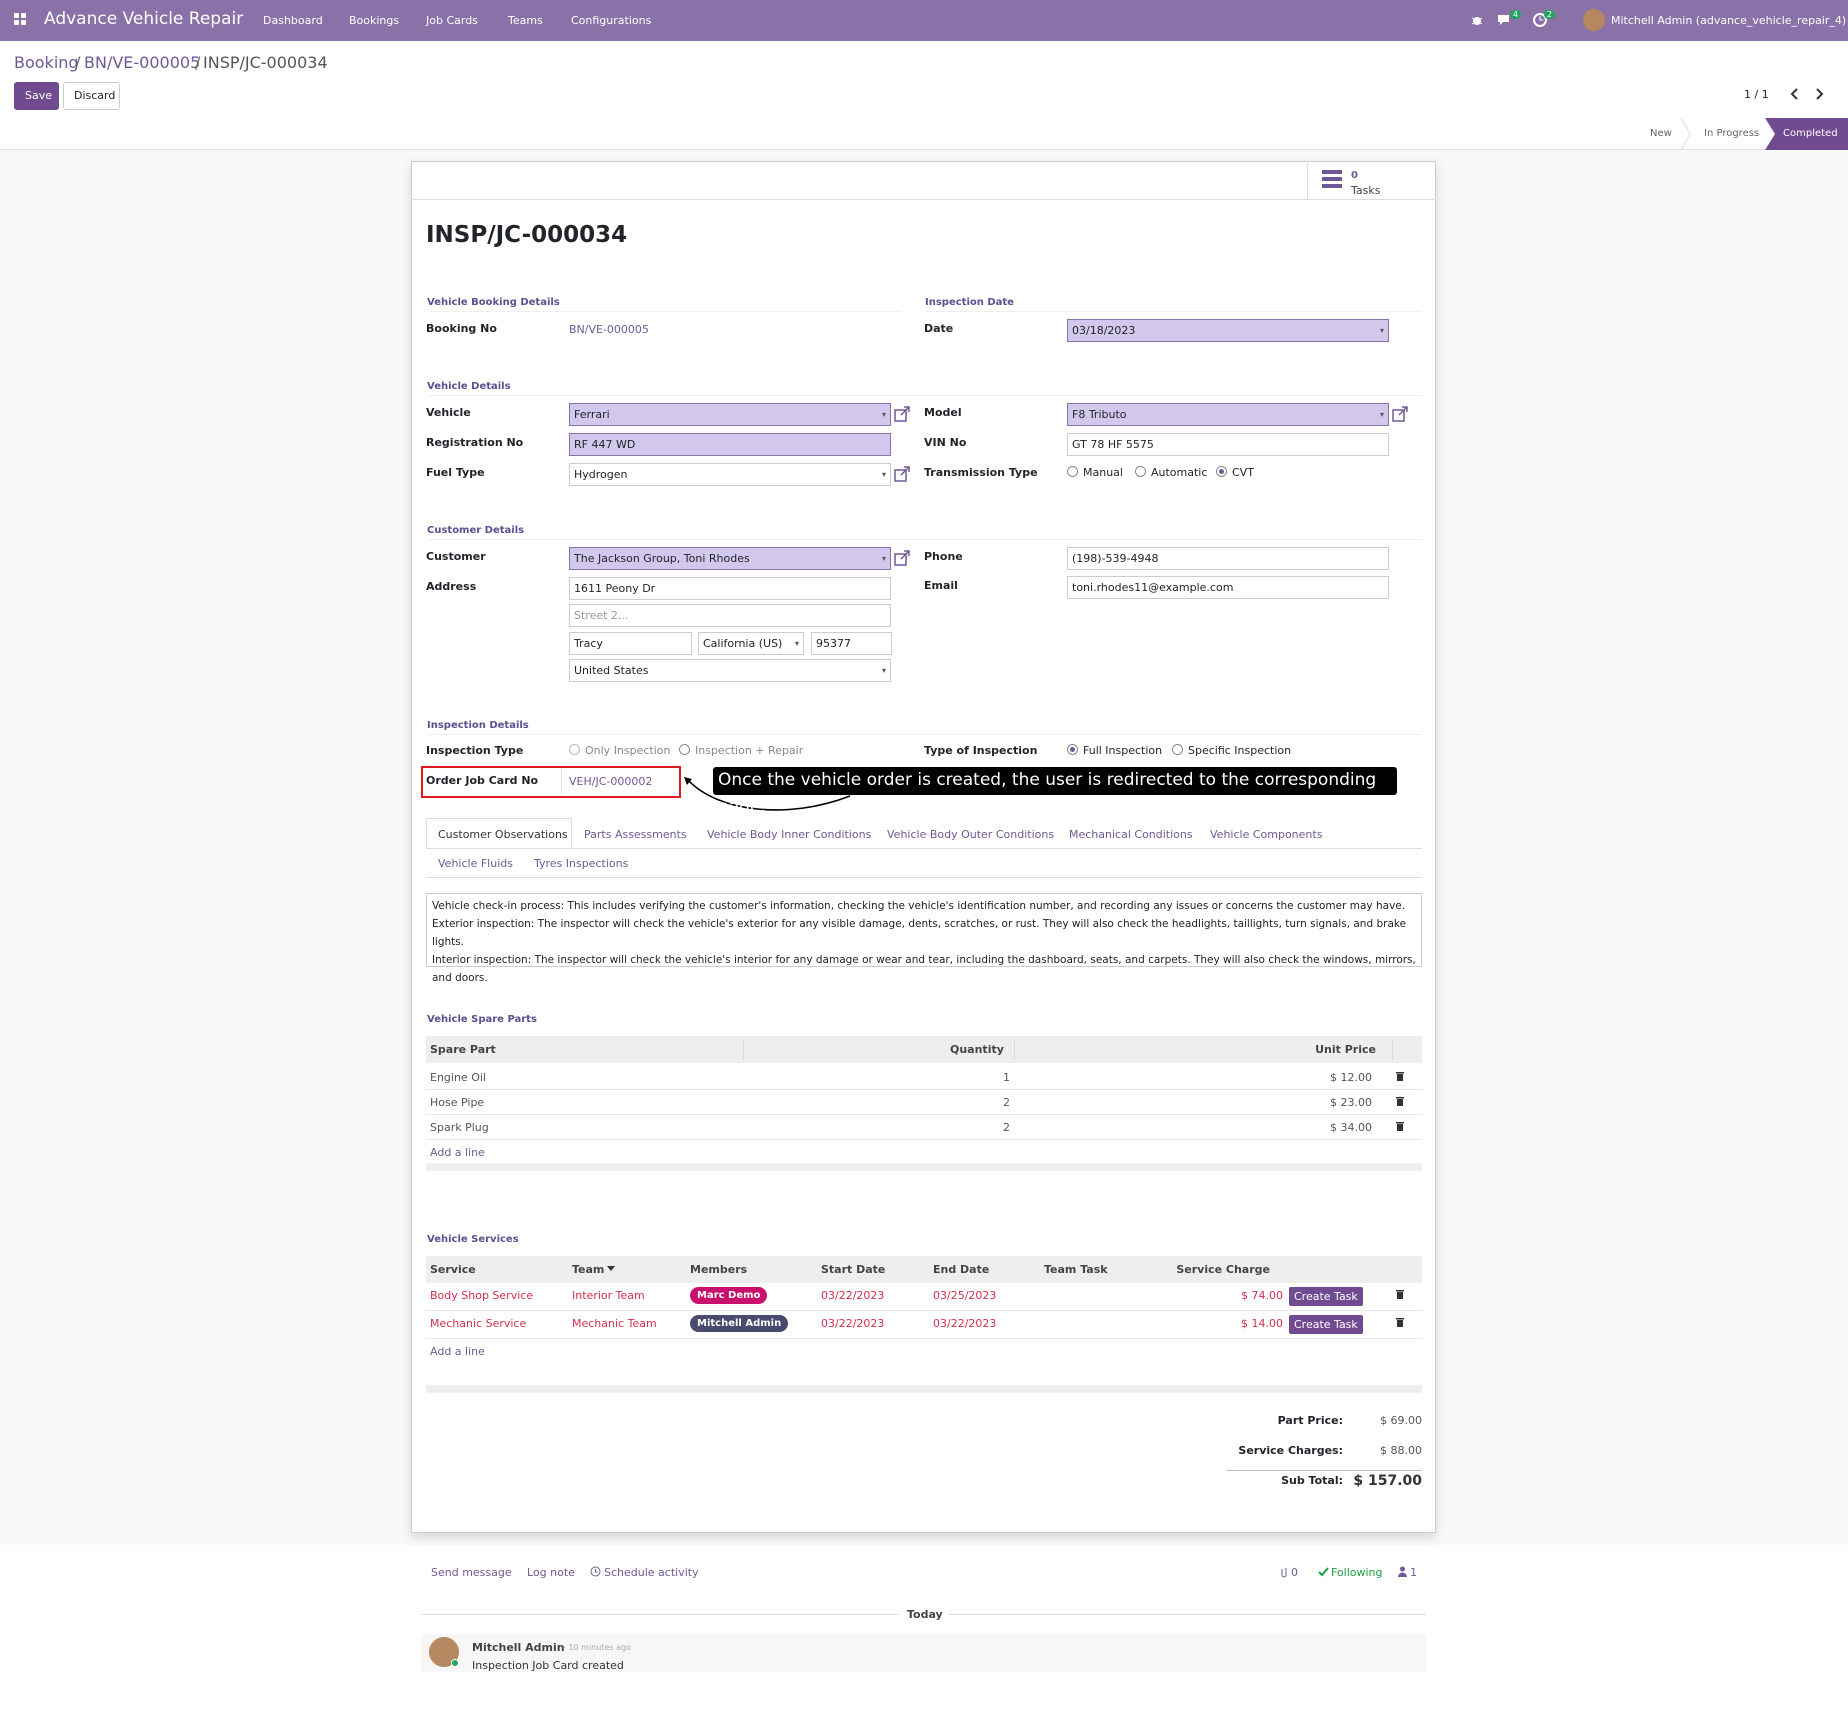  I want to click on menu-teams: Teams, so click(525, 20).